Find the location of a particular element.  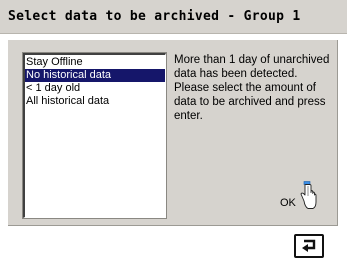

enter-key-icon is located at coordinates (309, 245).